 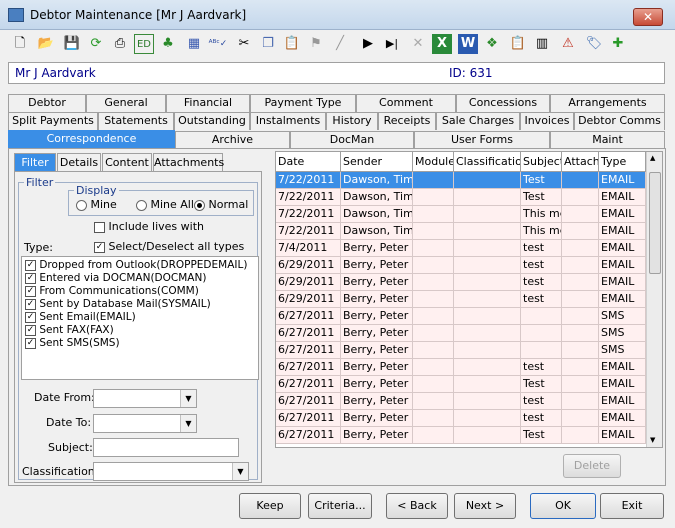 I want to click on date-from-picker: ▼, so click(x=145, y=398).